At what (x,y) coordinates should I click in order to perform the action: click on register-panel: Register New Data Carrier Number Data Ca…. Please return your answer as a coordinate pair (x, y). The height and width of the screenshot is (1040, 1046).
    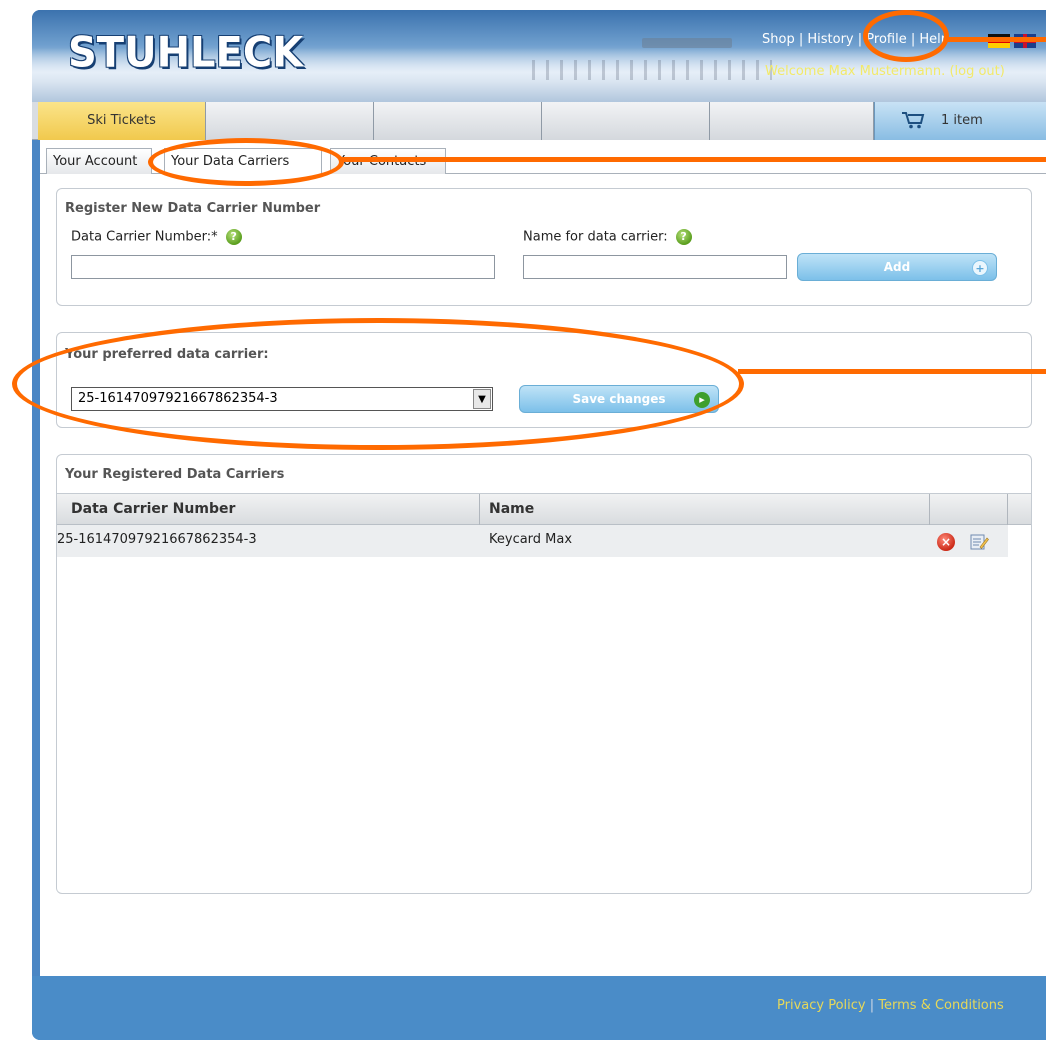
    Looking at the image, I should click on (544, 247).